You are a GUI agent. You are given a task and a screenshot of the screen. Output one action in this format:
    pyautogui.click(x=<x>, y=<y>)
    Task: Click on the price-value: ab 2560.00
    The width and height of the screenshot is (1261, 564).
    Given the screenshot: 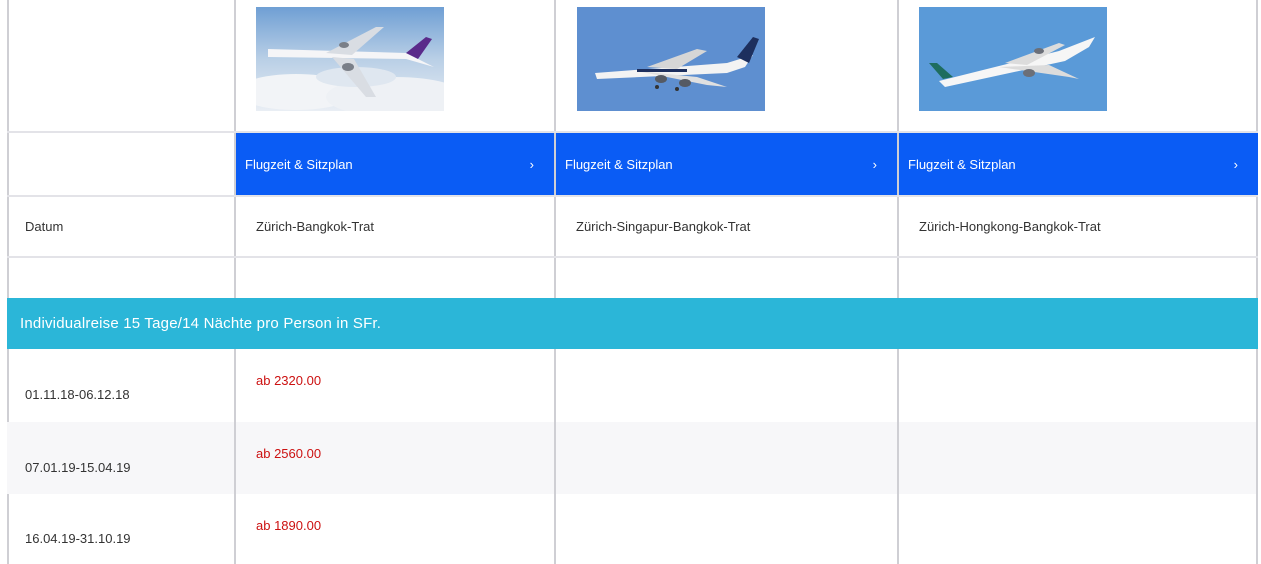 What is the action you would take?
    pyautogui.click(x=289, y=453)
    